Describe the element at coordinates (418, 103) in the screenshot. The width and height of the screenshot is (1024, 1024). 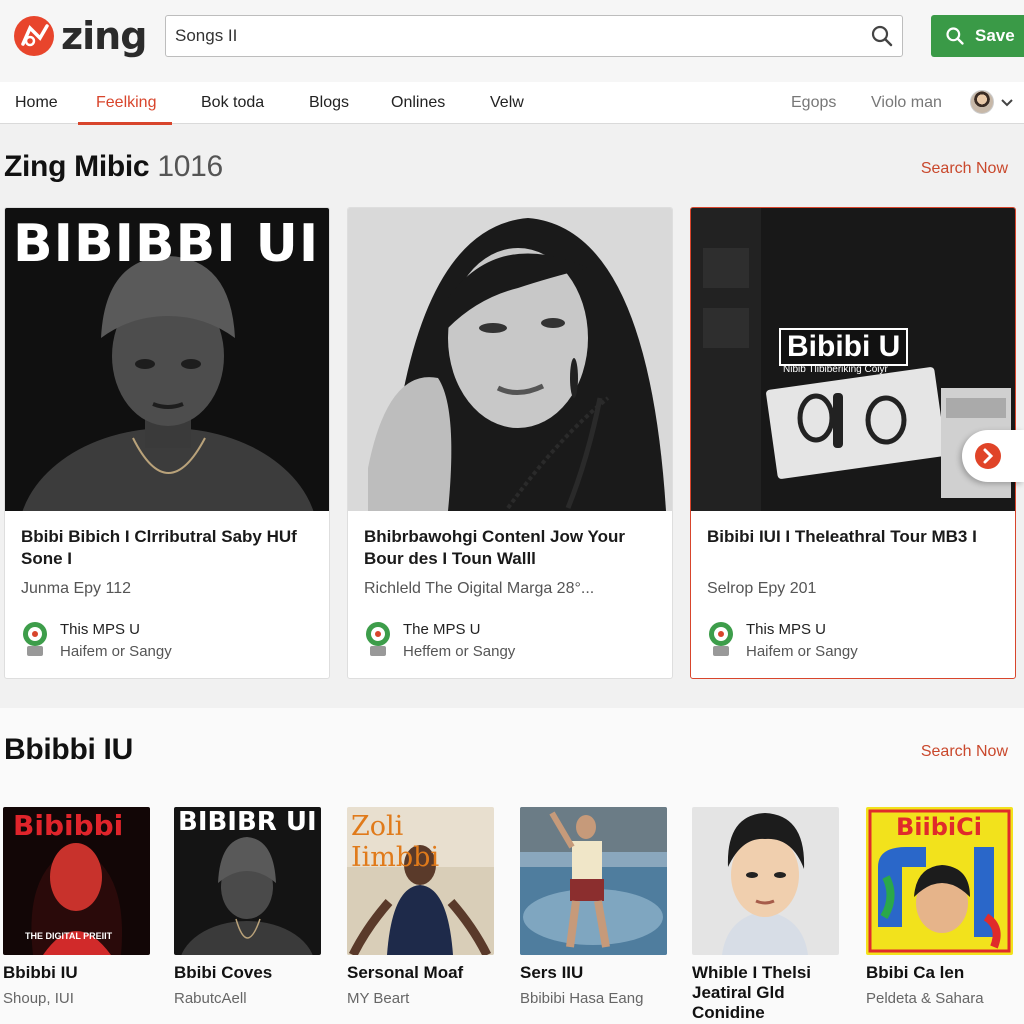
I see `nav-item-onlines: Onlines` at that location.